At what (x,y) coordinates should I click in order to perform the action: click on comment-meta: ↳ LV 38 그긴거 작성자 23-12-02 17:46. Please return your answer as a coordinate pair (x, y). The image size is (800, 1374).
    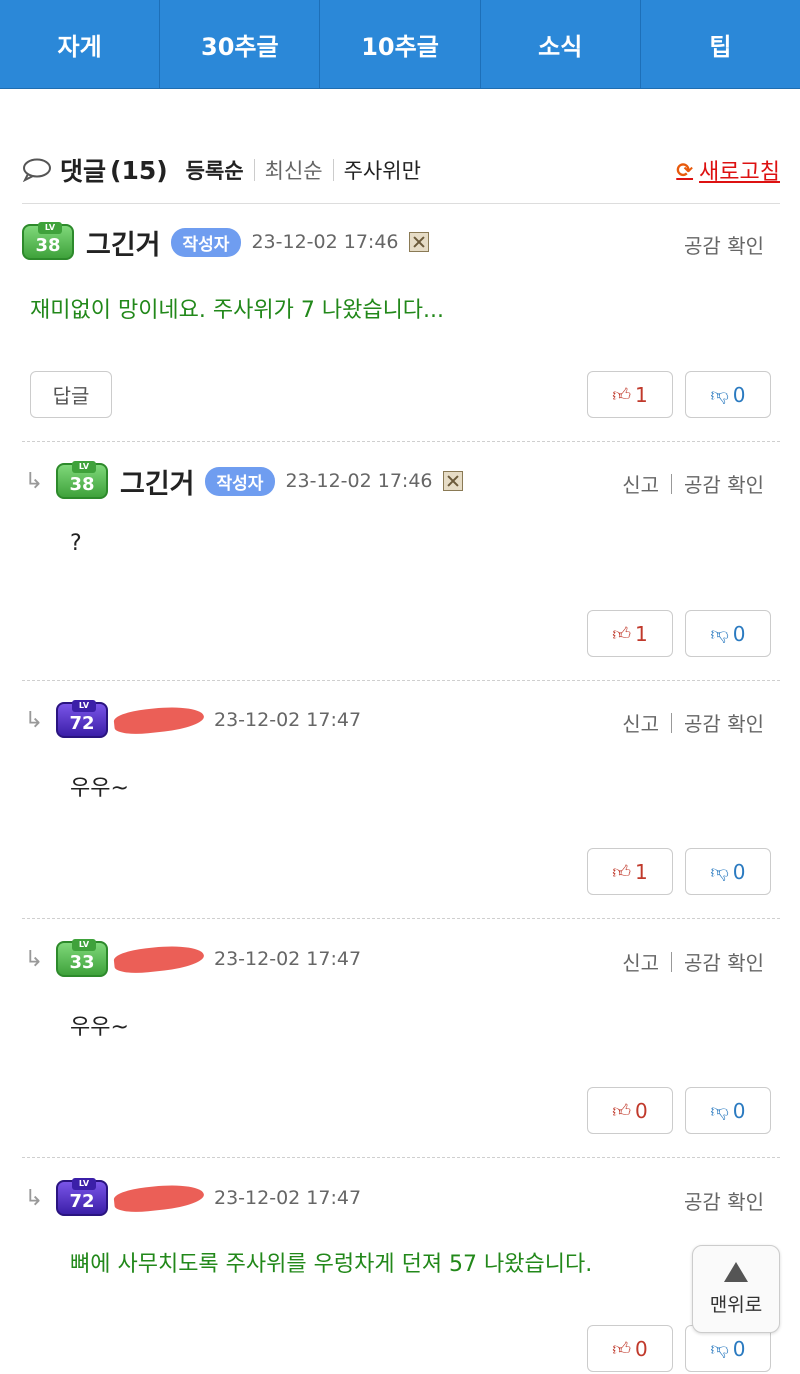
    Looking at the image, I should click on (242, 481).